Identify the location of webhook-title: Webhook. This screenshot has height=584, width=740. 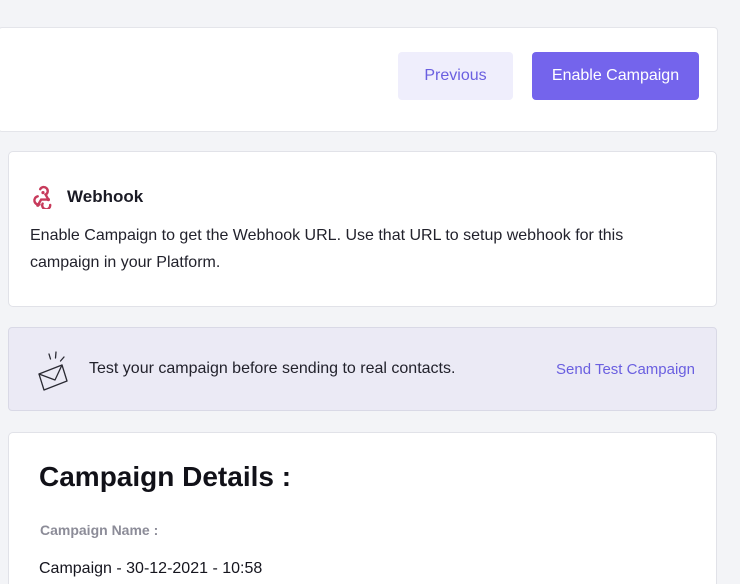
(105, 196).